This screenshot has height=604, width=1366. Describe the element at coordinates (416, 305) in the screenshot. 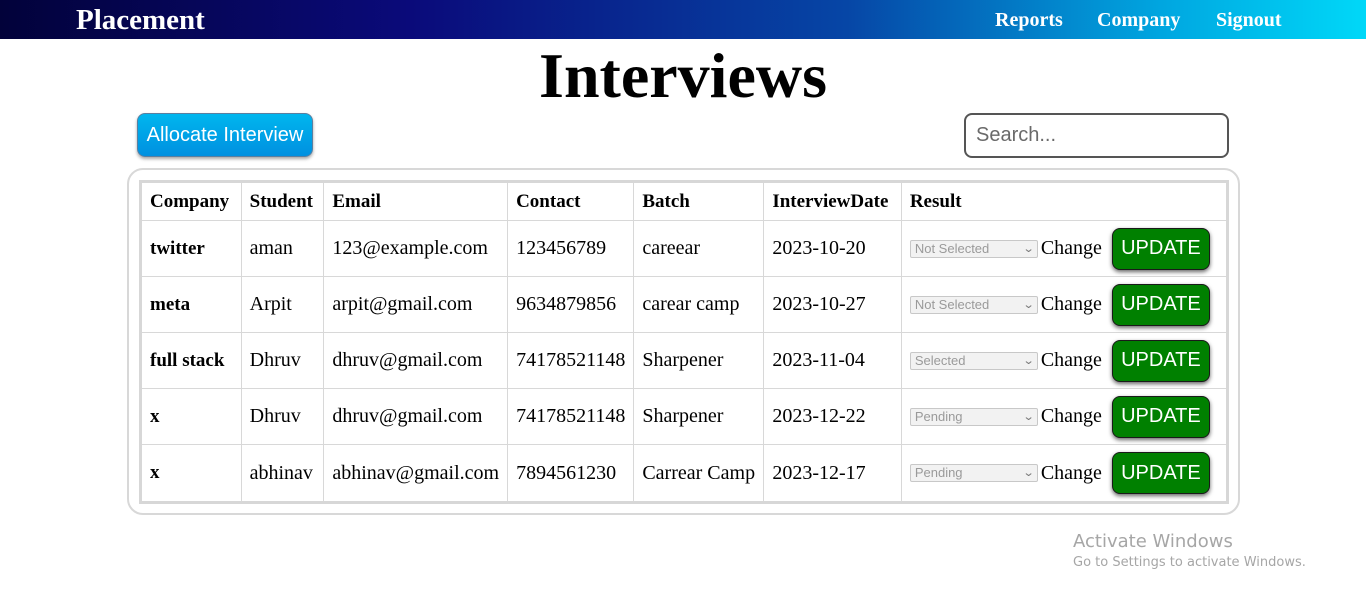

I see `cell-email: arpit@gmail.com` at that location.